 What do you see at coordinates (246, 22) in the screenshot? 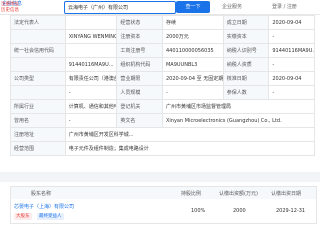
I see `label-found-date: 成立日期` at bounding box center [246, 22].